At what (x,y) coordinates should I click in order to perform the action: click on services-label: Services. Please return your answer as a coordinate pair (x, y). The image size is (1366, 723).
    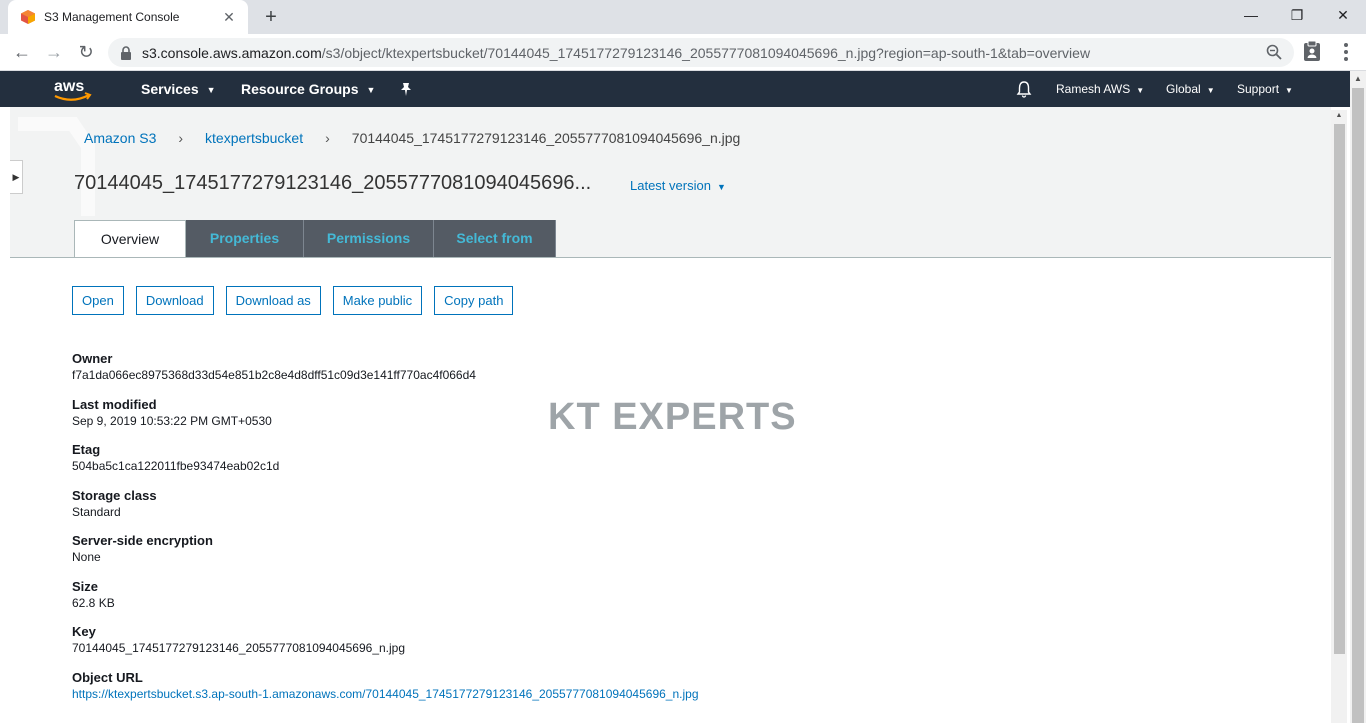
    Looking at the image, I should click on (170, 89).